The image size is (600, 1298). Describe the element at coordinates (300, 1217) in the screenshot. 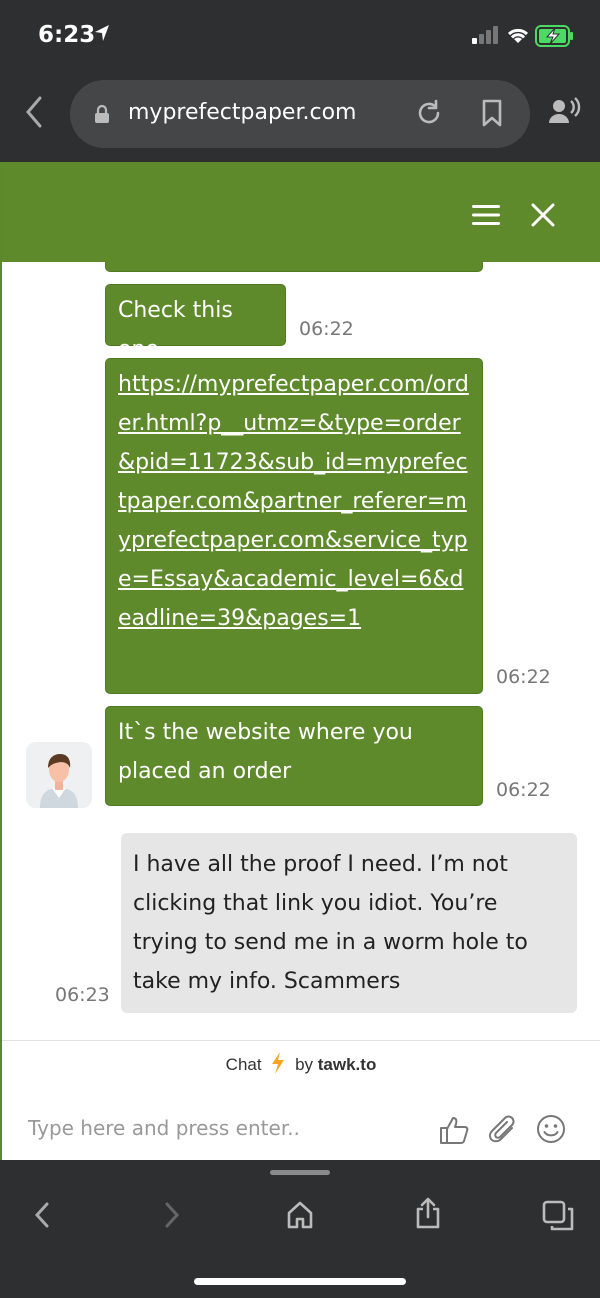

I see `home-icon` at that location.